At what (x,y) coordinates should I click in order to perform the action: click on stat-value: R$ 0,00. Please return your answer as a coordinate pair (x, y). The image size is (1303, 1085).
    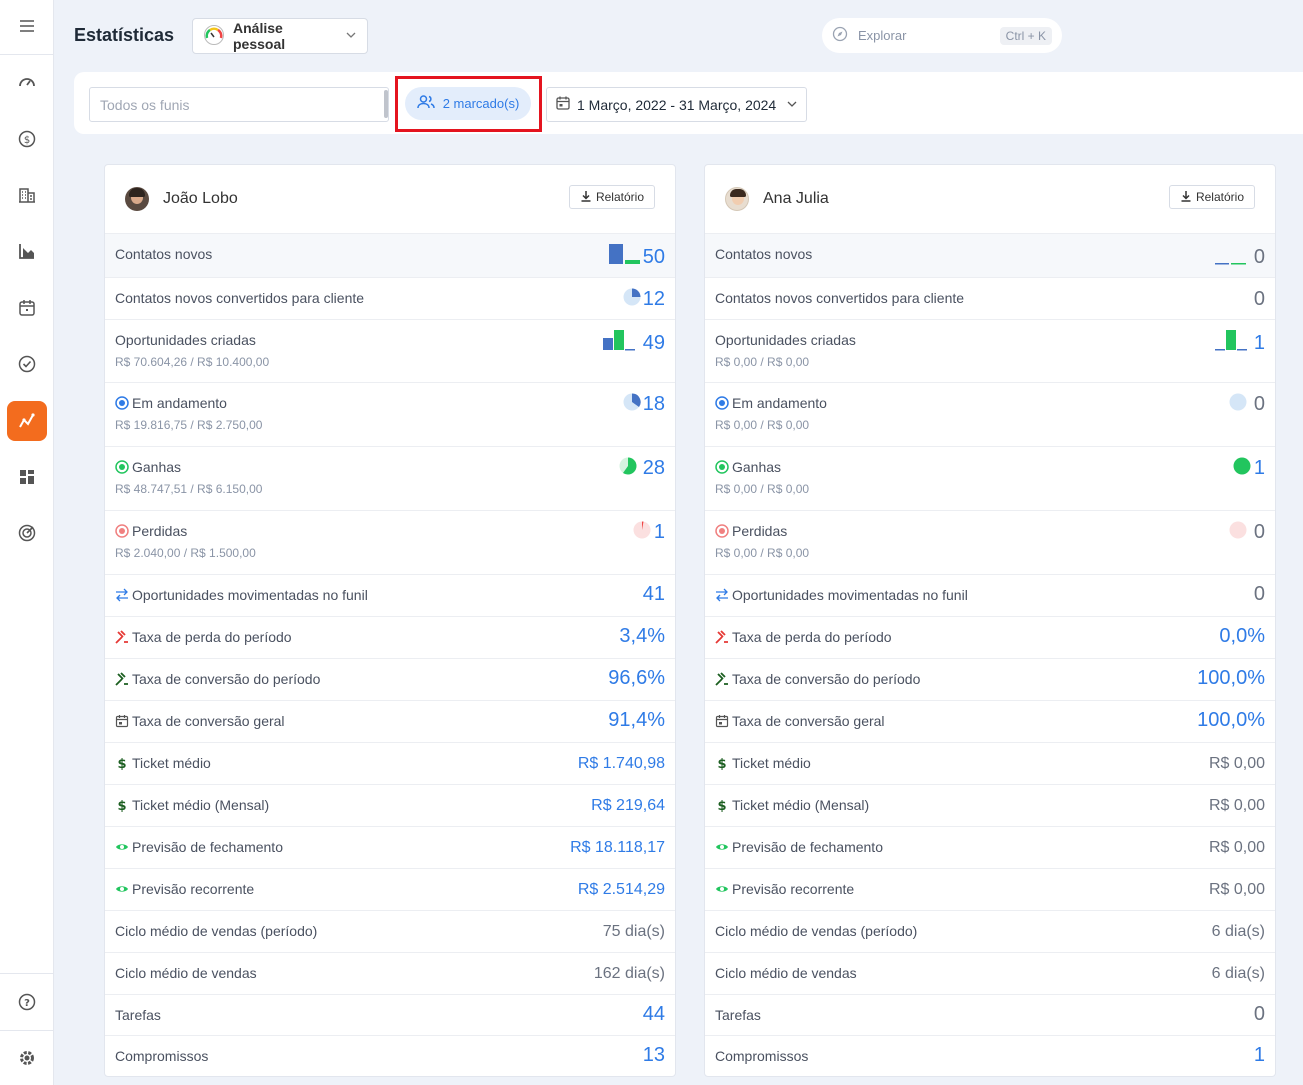
    Looking at the image, I should click on (1236, 805).